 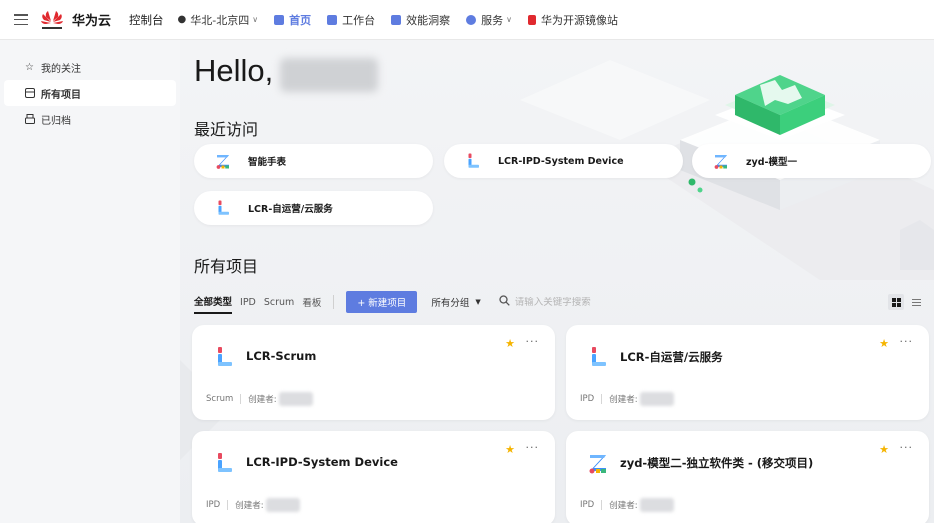 I want to click on region-selector: ● 华北-北京四 ∨, so click(x=218, y=20).